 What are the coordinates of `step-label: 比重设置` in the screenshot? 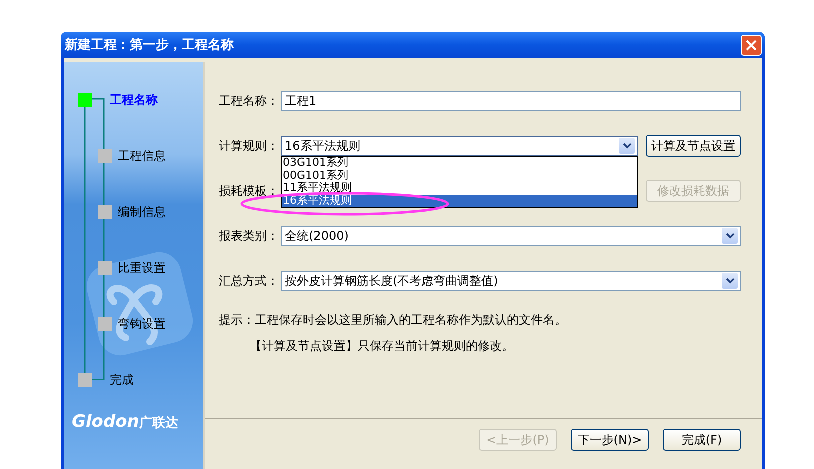 It's located at (142, 268).